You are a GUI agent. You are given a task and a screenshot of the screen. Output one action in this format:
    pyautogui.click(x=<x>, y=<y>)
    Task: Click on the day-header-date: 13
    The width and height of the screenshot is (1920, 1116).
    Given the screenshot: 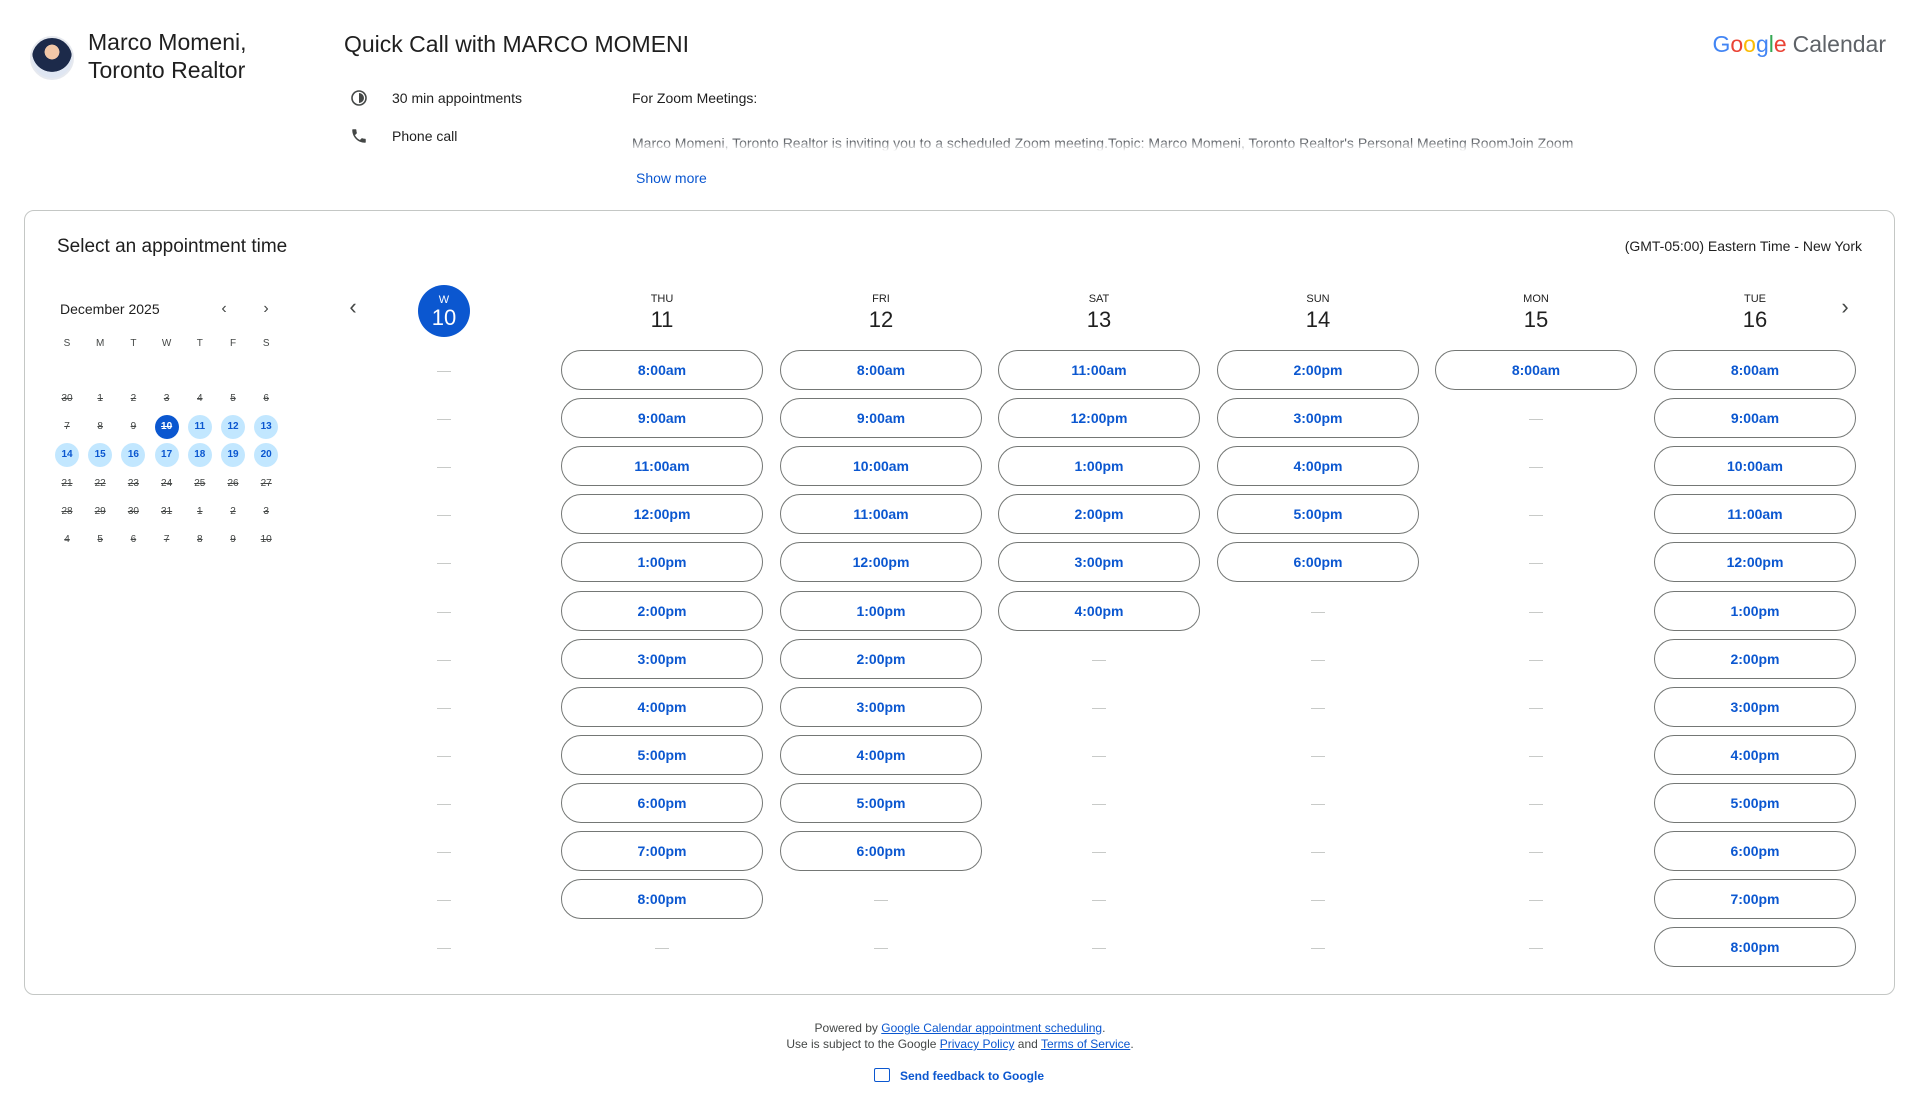 What is the action you would take?
    pyautogui.click(x=1099, y=319)
    